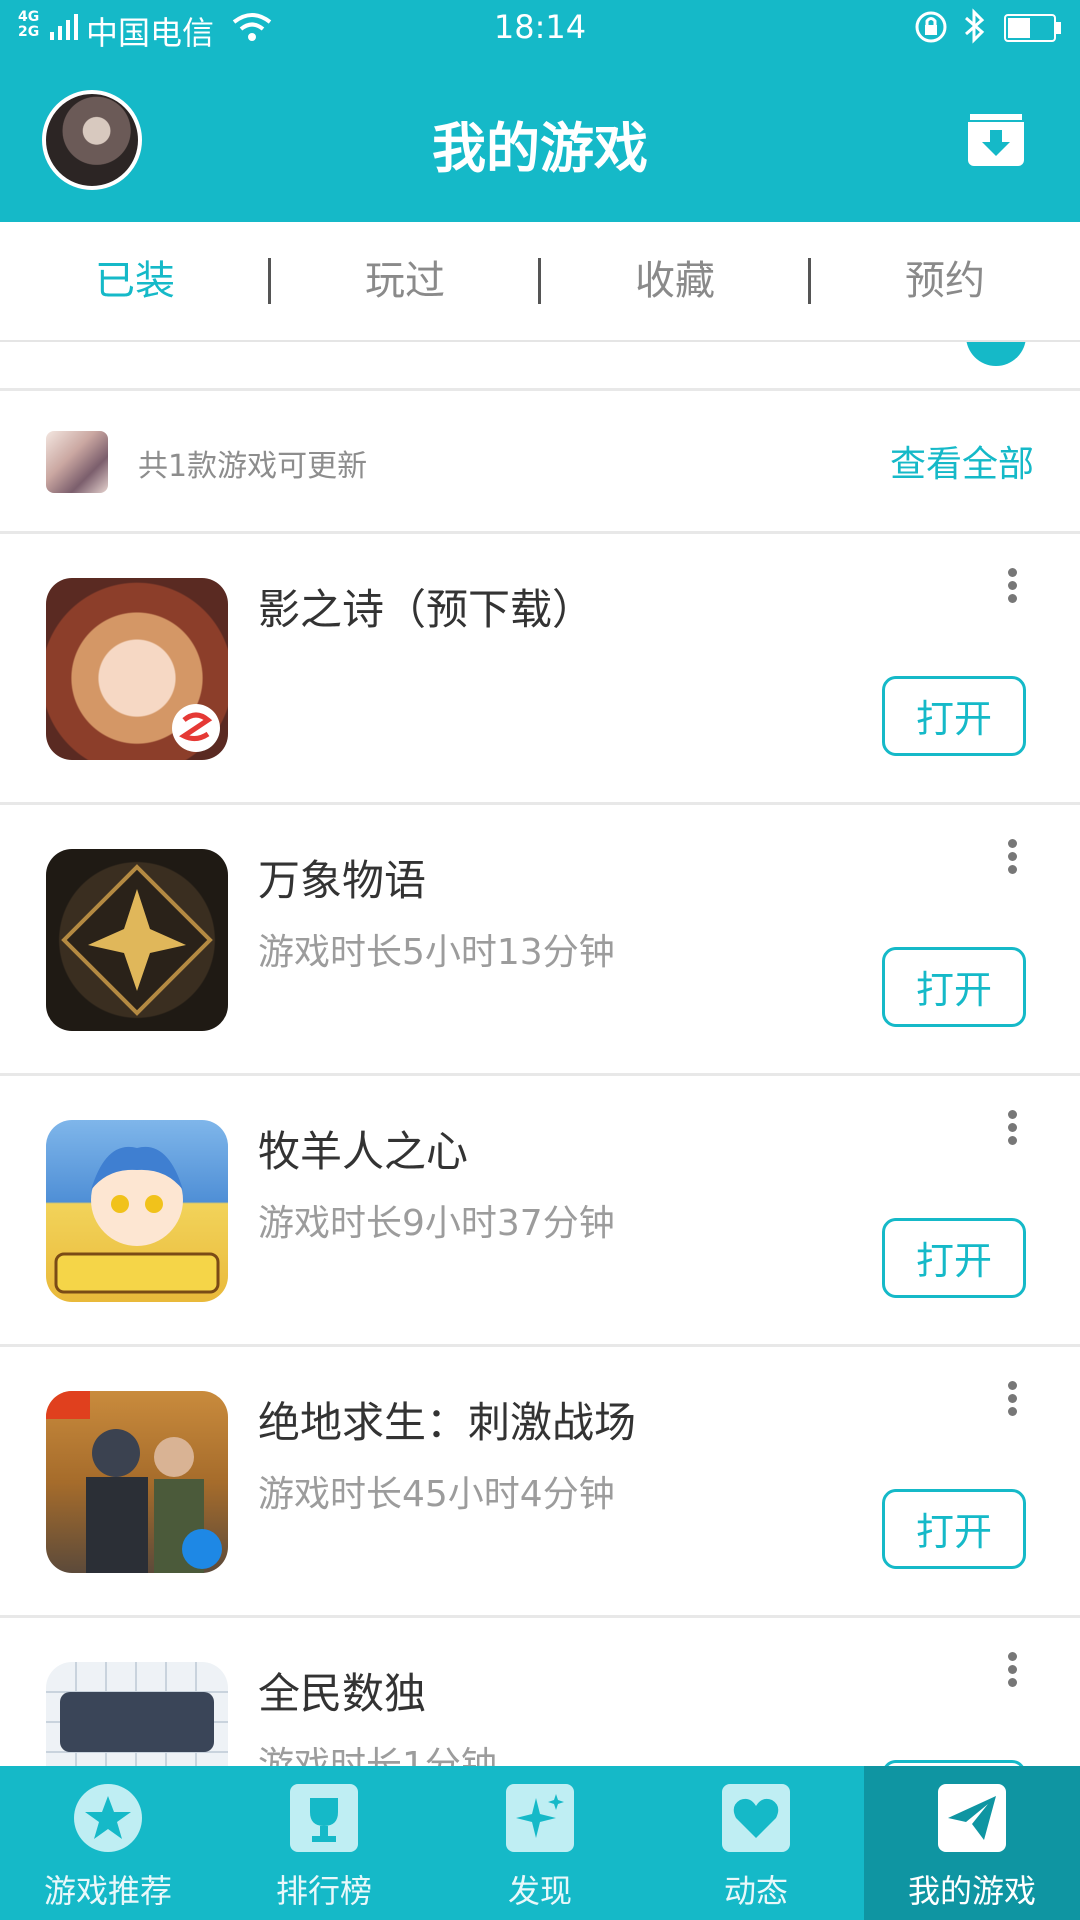  What do you see at coordinates (540, 462) in the screenshot?
I see `update-notice-row: 共1款游戏可更新 查看全部` at bounding box center [540, 462].